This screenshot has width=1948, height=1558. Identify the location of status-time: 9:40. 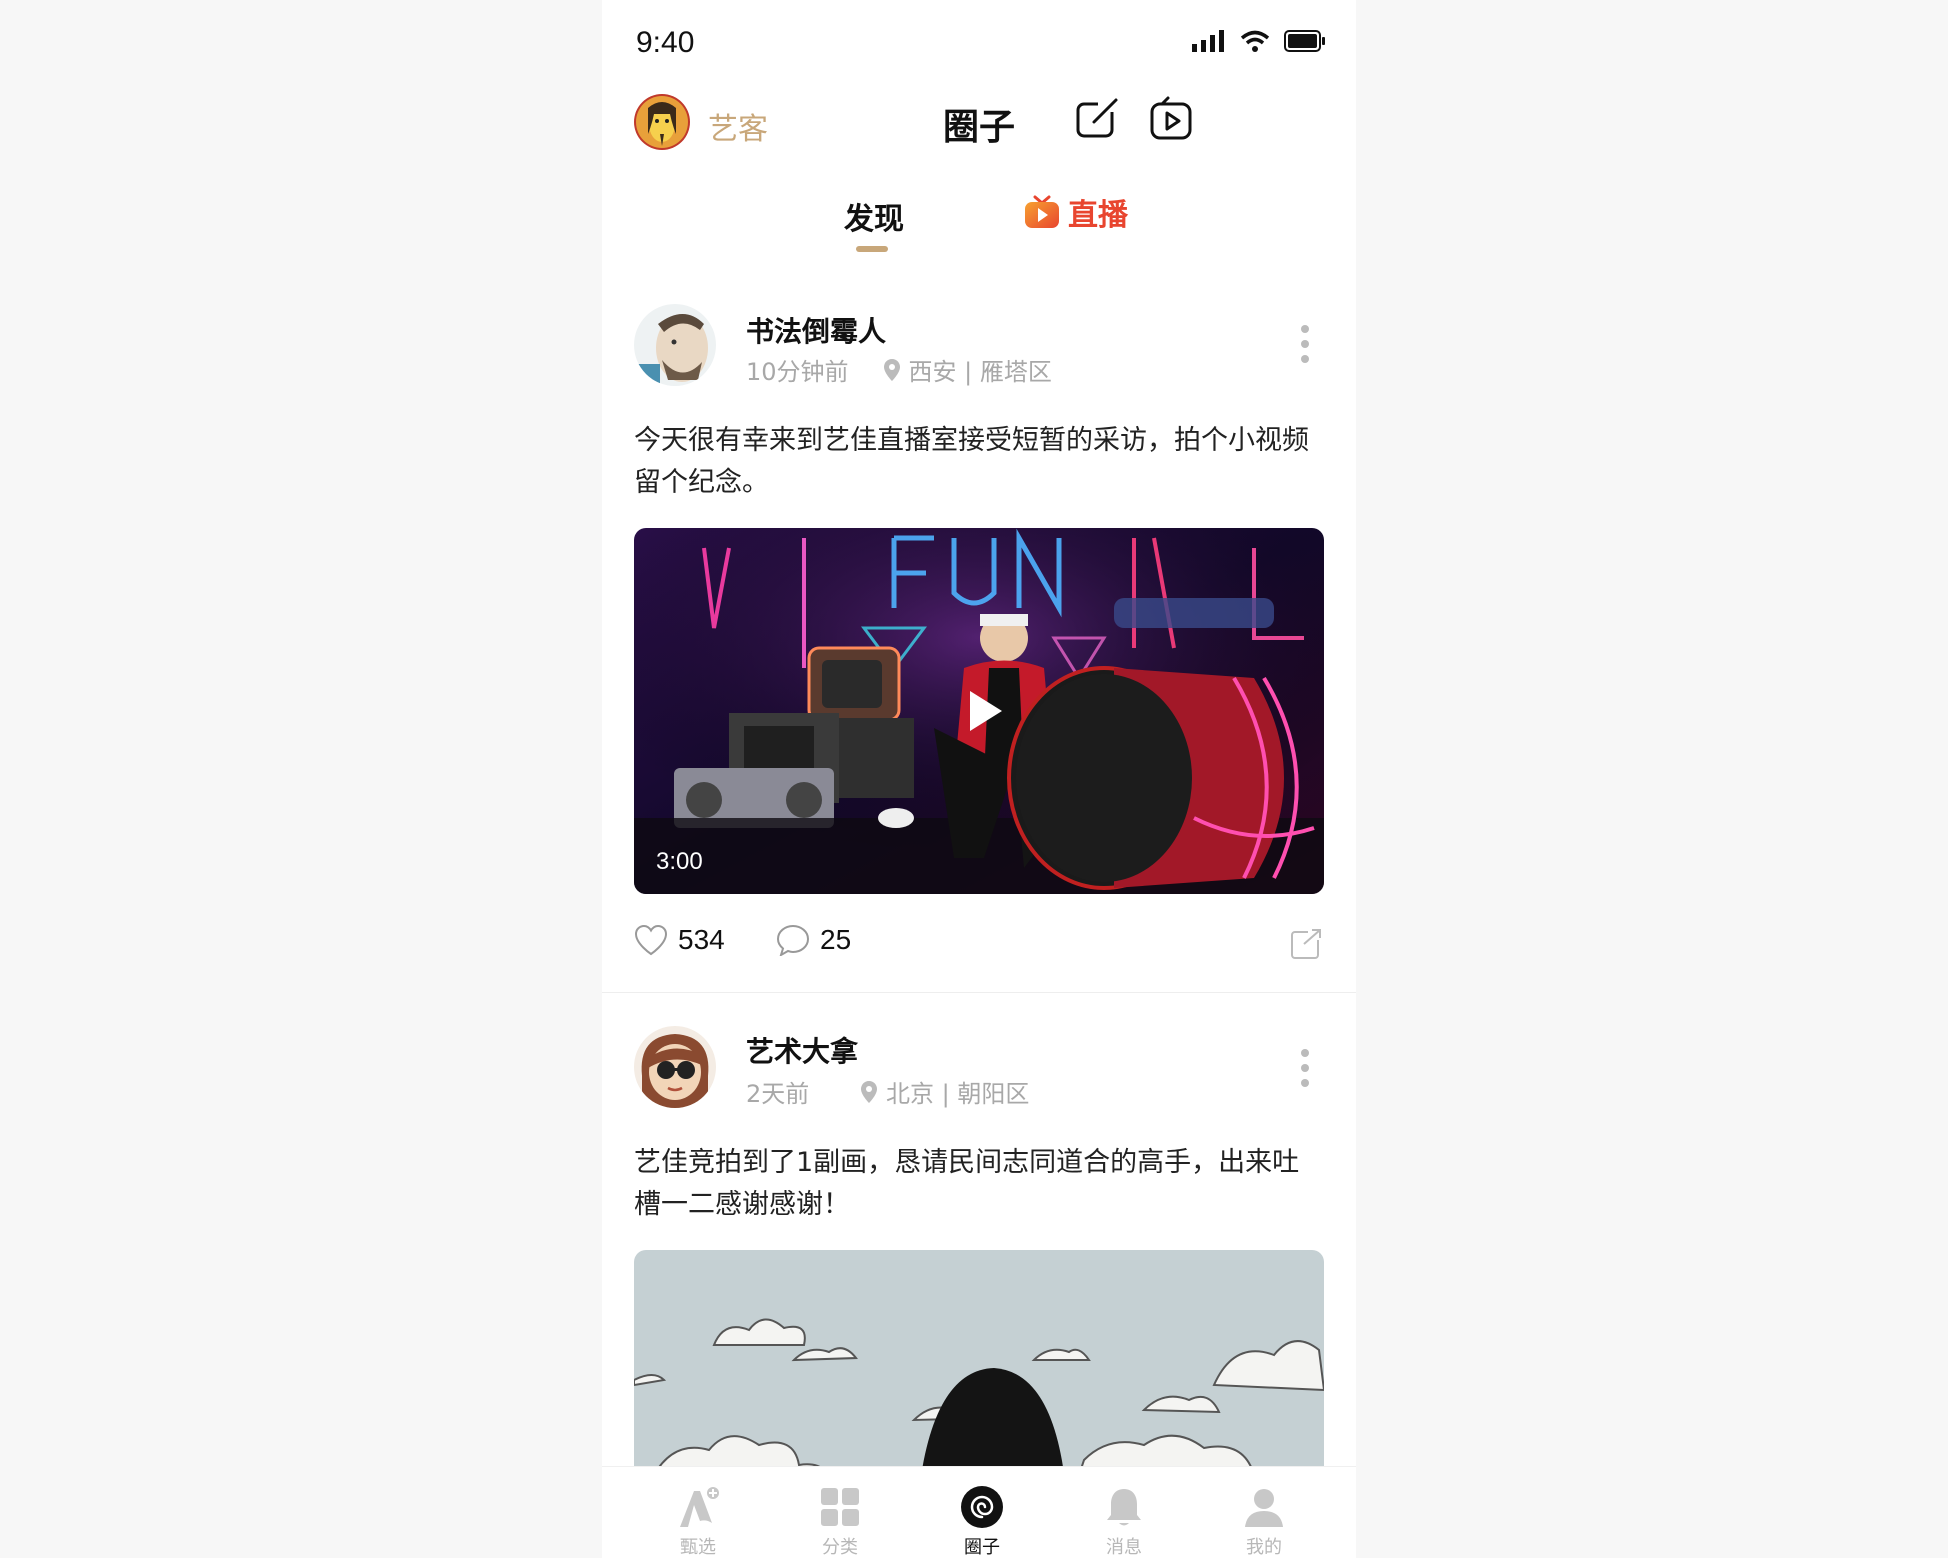
(665, 42).